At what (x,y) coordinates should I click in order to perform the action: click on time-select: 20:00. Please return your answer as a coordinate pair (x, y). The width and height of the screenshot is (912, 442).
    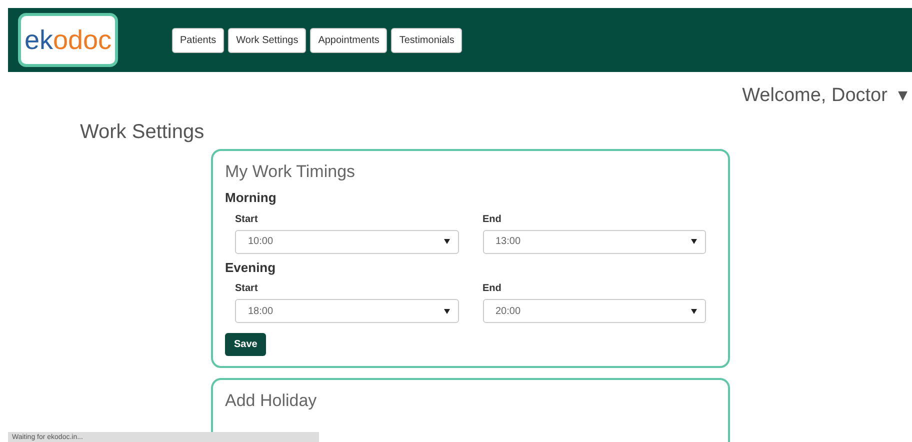
    Looking at the image, I should click on (594, 311).